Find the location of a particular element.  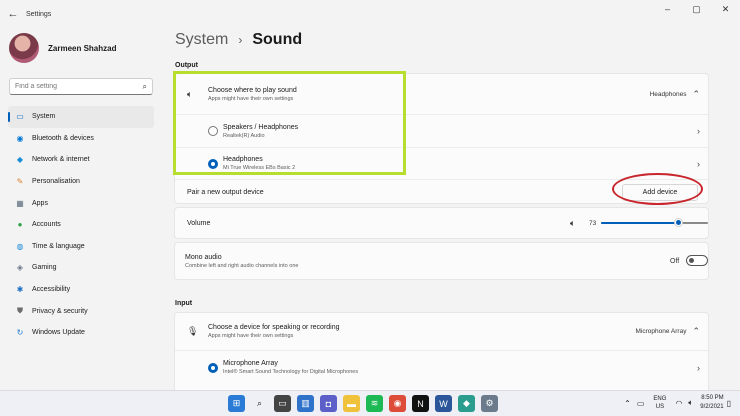

battery-icon: ▭ is located at coordinates (641, 403).